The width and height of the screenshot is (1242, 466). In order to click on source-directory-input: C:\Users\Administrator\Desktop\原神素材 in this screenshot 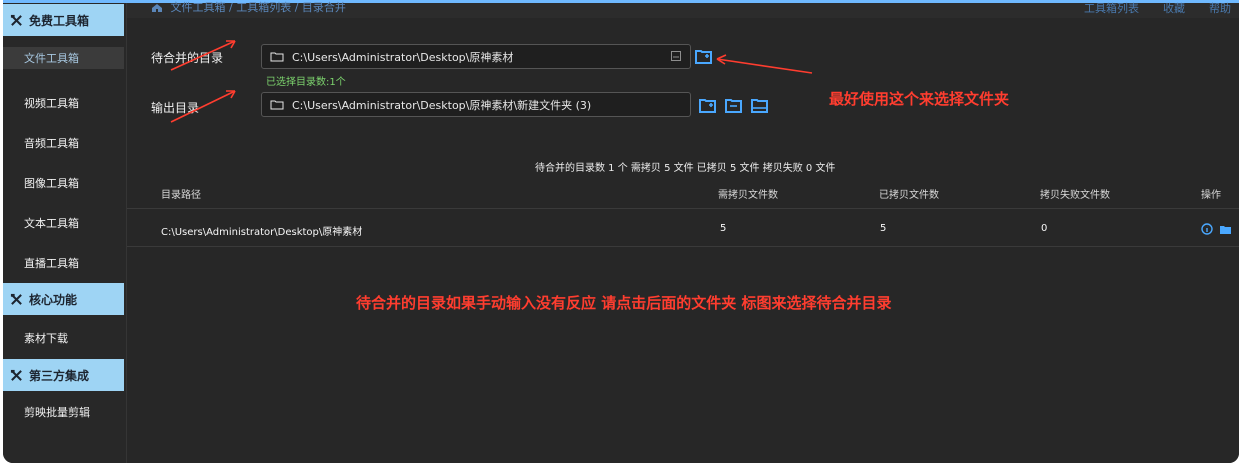, I will do `click(476, 56)`.